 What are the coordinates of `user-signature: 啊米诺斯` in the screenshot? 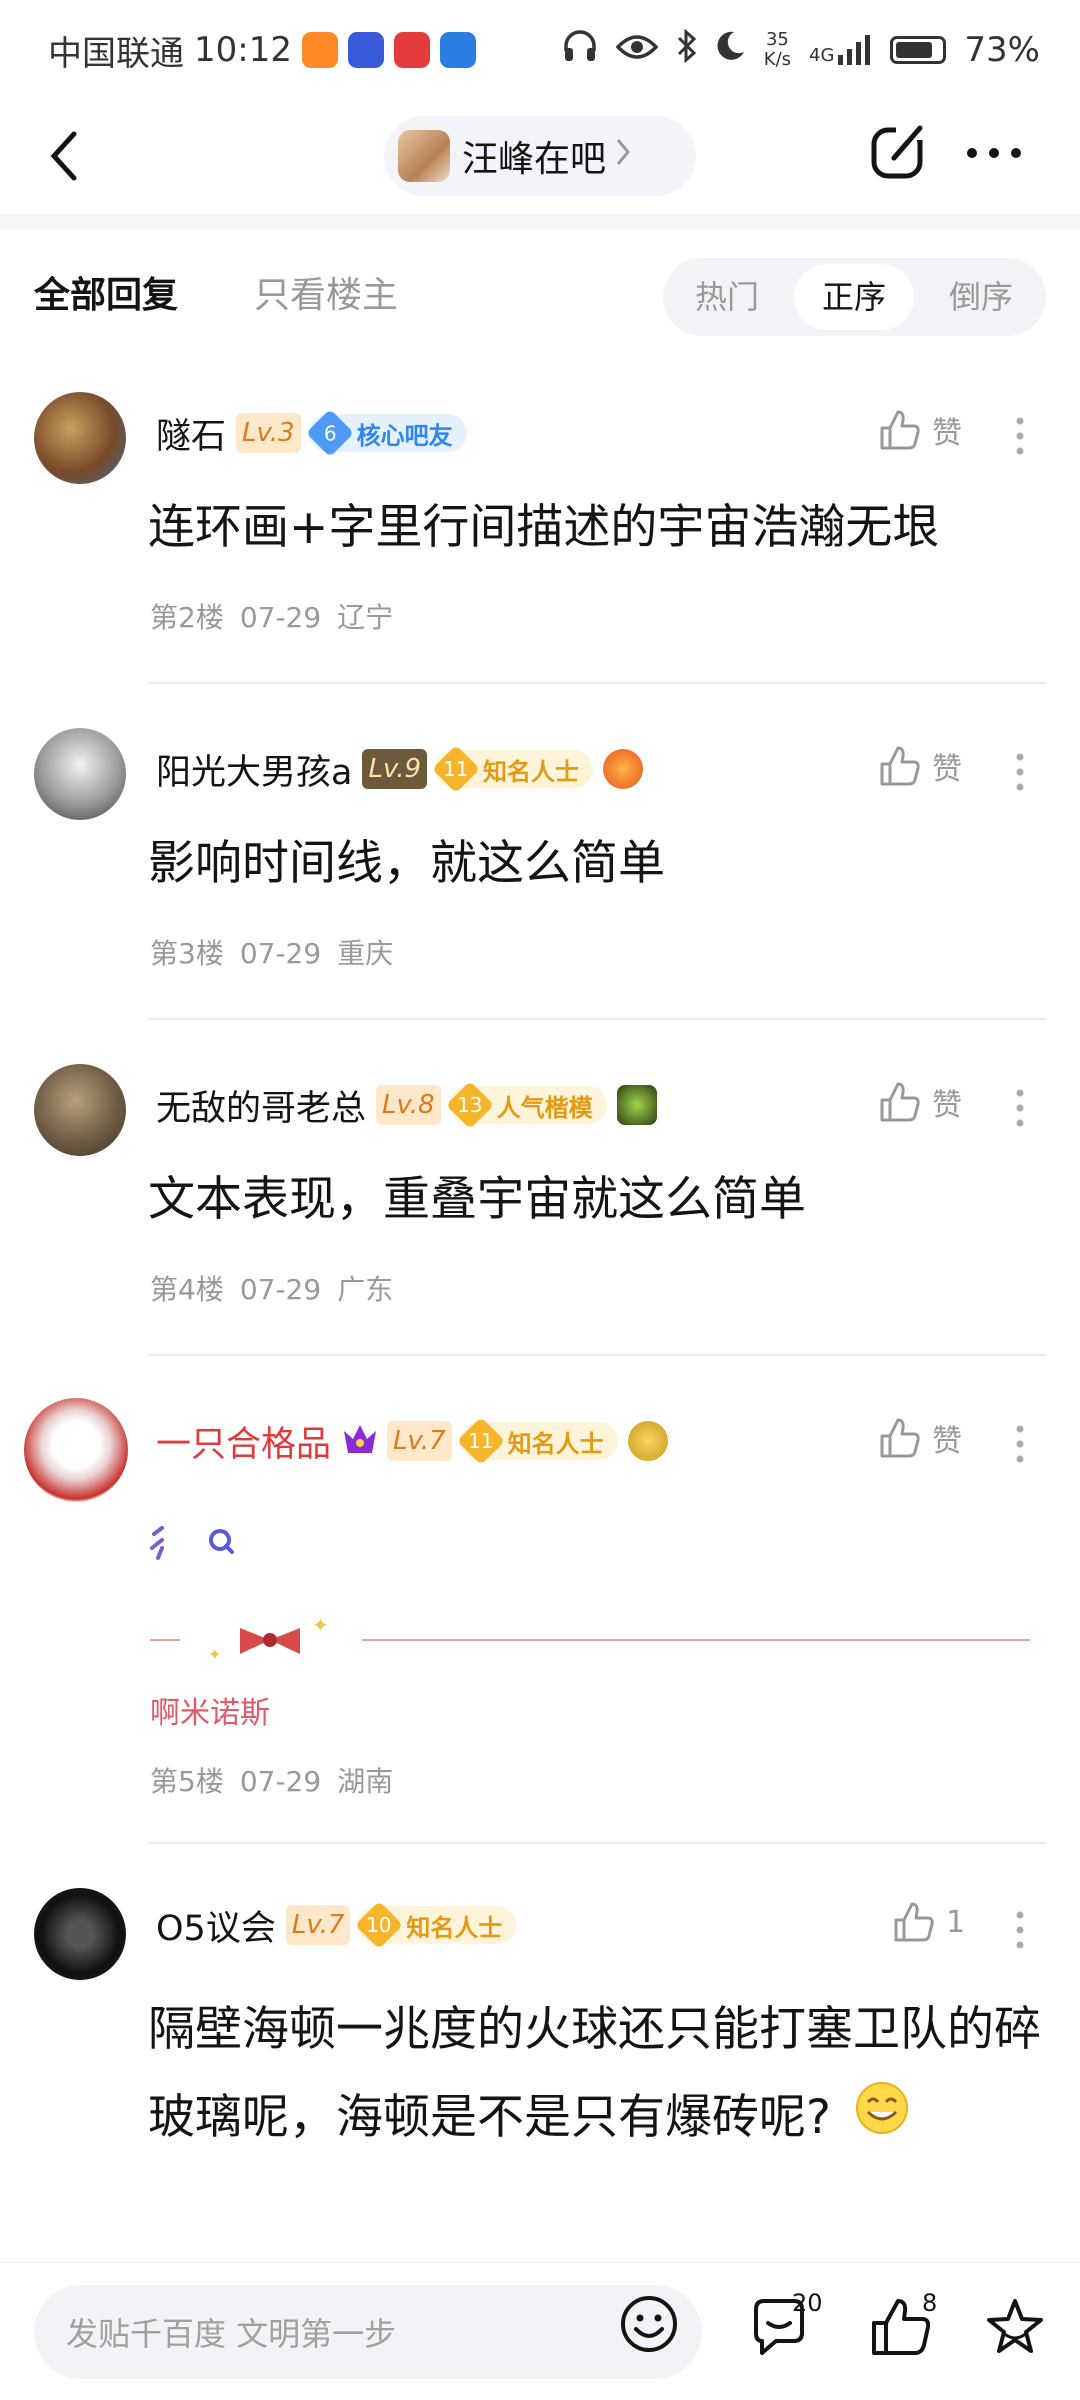 It's located at (210, 1713).